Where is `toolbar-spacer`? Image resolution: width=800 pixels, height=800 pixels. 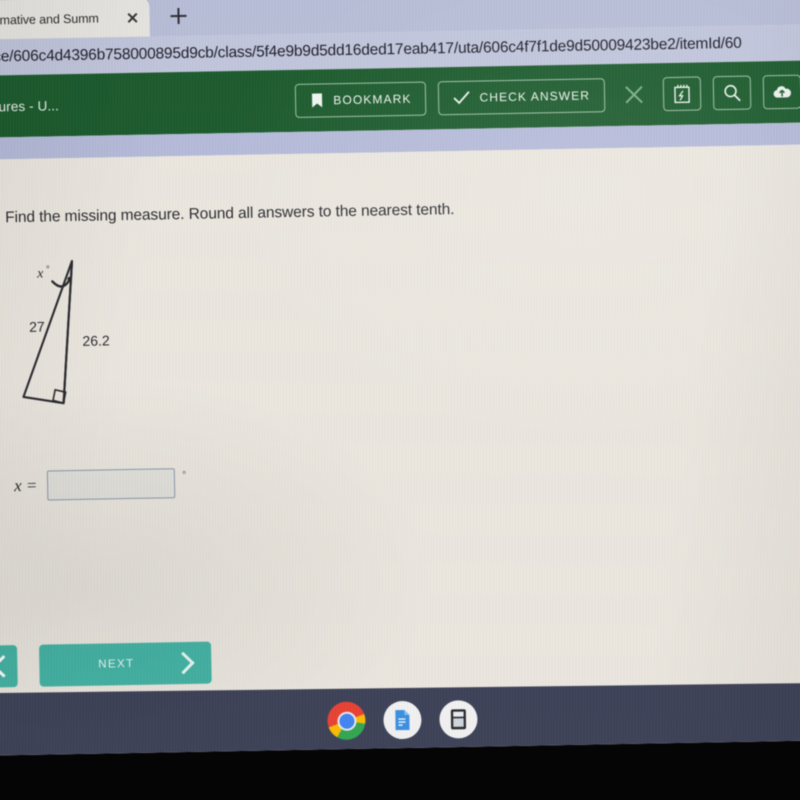
toolbar-spacer is located at coordinates (177, 103).